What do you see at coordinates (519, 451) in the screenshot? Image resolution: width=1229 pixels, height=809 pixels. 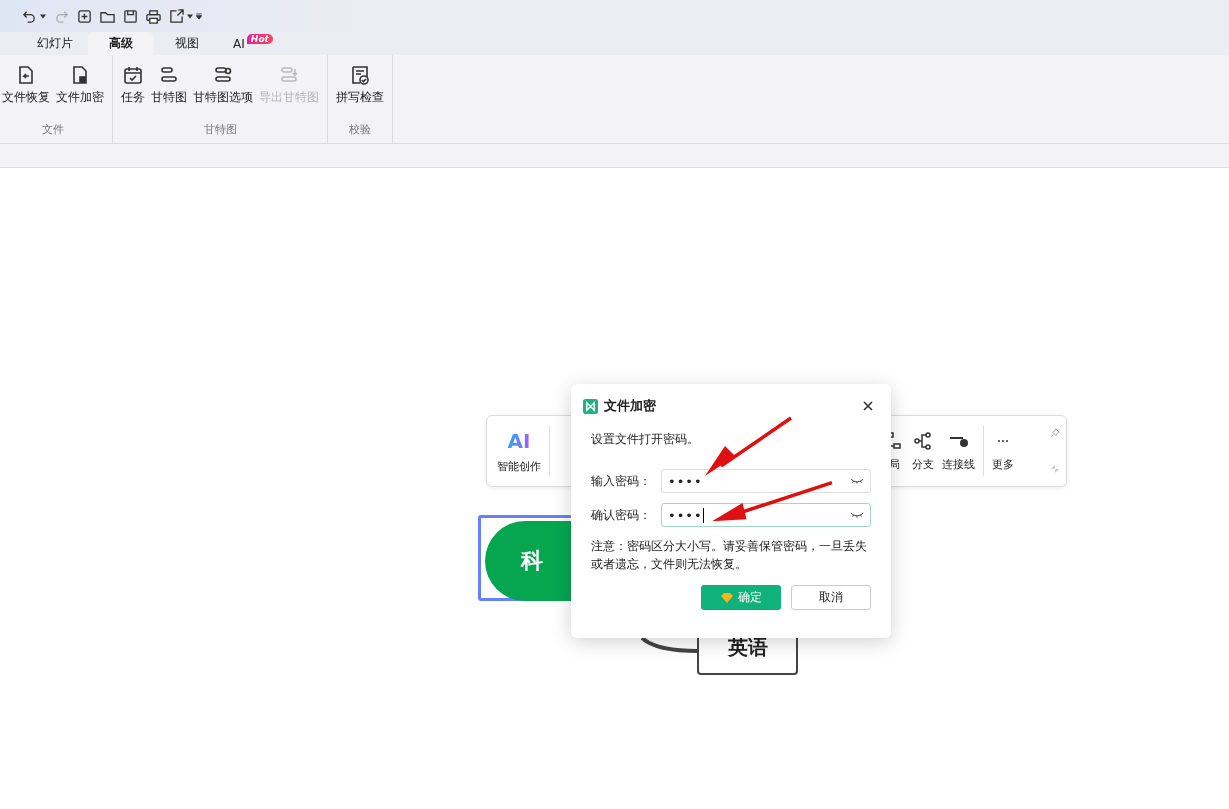 I see `ai-create-button: AI 智能创作` at bounding box center [519, 451].